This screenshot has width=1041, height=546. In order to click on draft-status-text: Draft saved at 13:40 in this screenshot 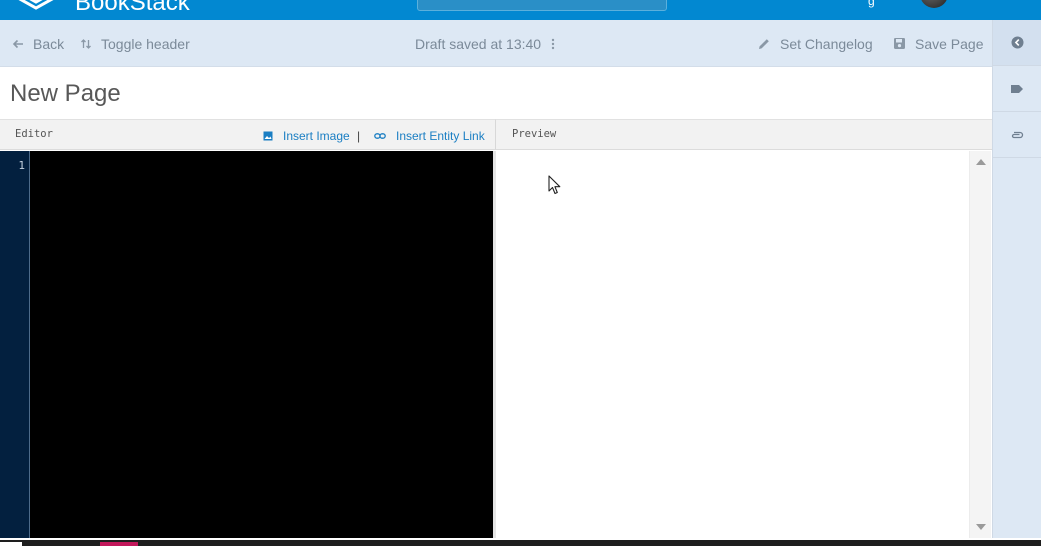, I will do `click(478, 43)`.